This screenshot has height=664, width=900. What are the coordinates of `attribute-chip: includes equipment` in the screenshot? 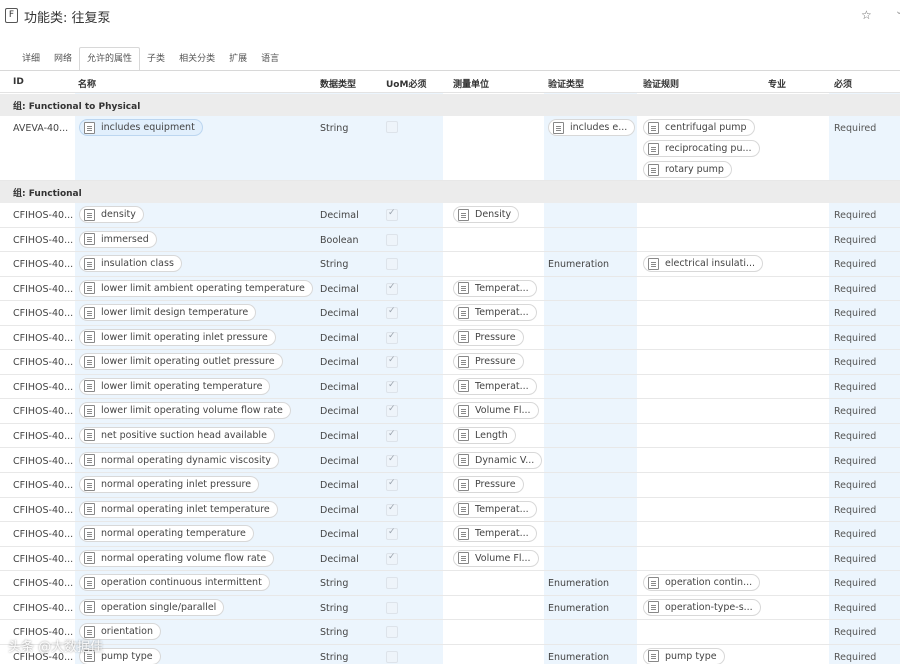 It's located at (141, 127).